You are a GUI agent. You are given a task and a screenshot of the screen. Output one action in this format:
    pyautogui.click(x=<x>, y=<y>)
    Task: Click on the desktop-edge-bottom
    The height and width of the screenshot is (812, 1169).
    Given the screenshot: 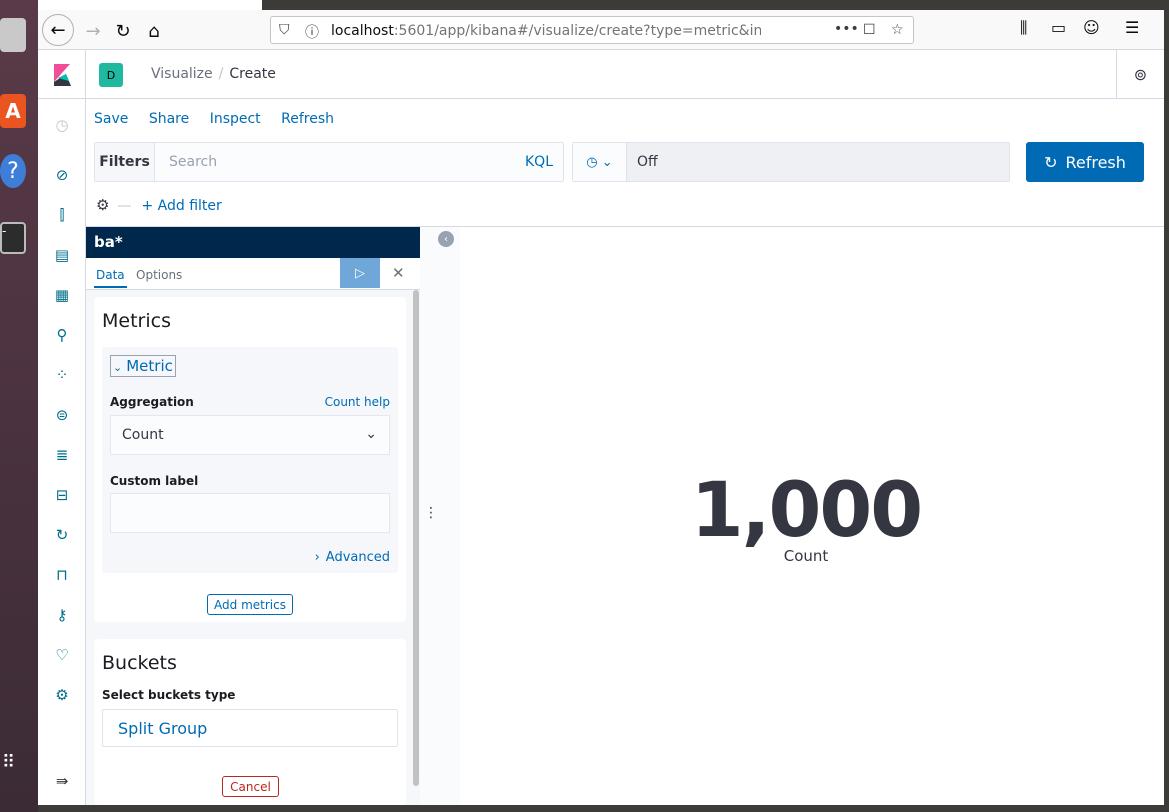 What is the action you would take?
    pyautogui.click(x=603, y=808)
    